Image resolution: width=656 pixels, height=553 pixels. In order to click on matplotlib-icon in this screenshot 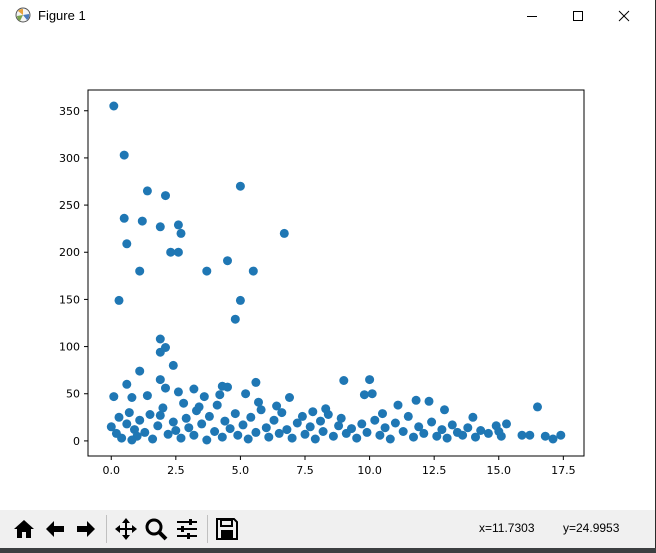, I will do `click(23, 15)`.